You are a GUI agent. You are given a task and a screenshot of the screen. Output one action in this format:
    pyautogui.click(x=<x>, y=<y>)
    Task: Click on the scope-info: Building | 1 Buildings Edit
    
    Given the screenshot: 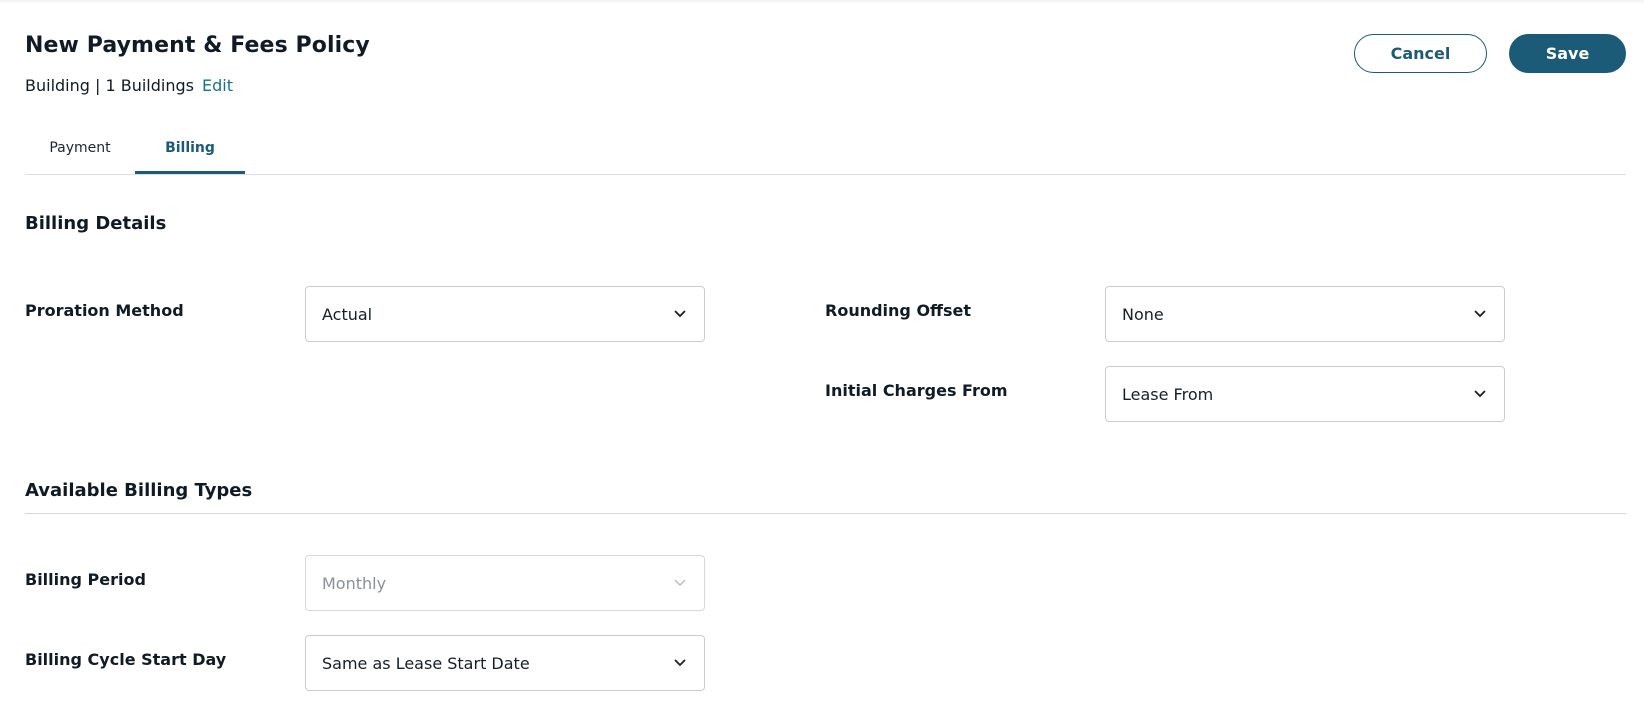 What is the action you would take?
    pyautogui.click(x=129, y=85)
    